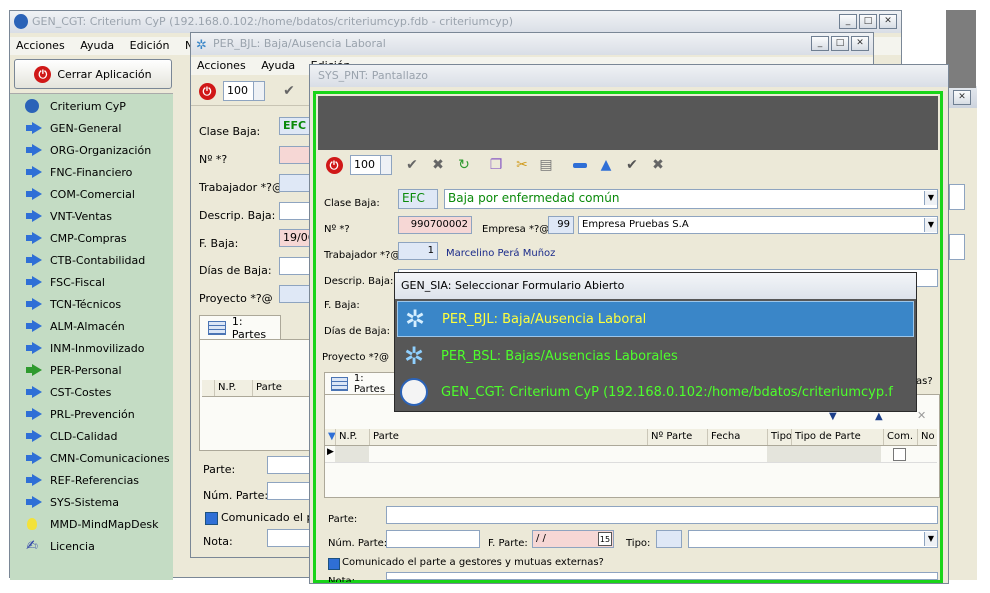  What do you see at coordinates (74, 106) in the screenshot?
I see `sidebar-item-criterium-cyp: Criterium CyP` at bounding box center [74, 106].